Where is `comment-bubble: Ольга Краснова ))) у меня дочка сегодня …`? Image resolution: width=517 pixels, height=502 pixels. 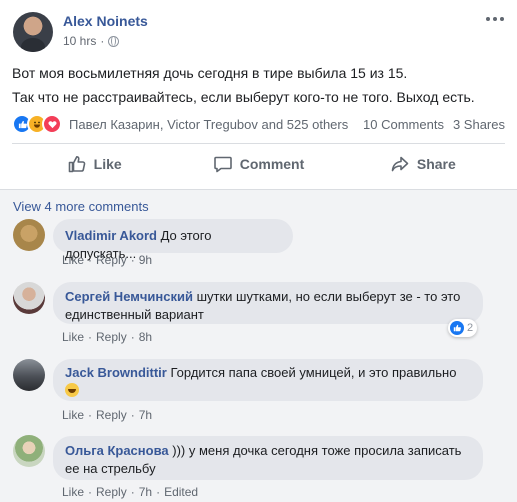
comment-bubble: Ольга Краснова ))) у меня дочка сегодня … is located at coordinates (268, 458).